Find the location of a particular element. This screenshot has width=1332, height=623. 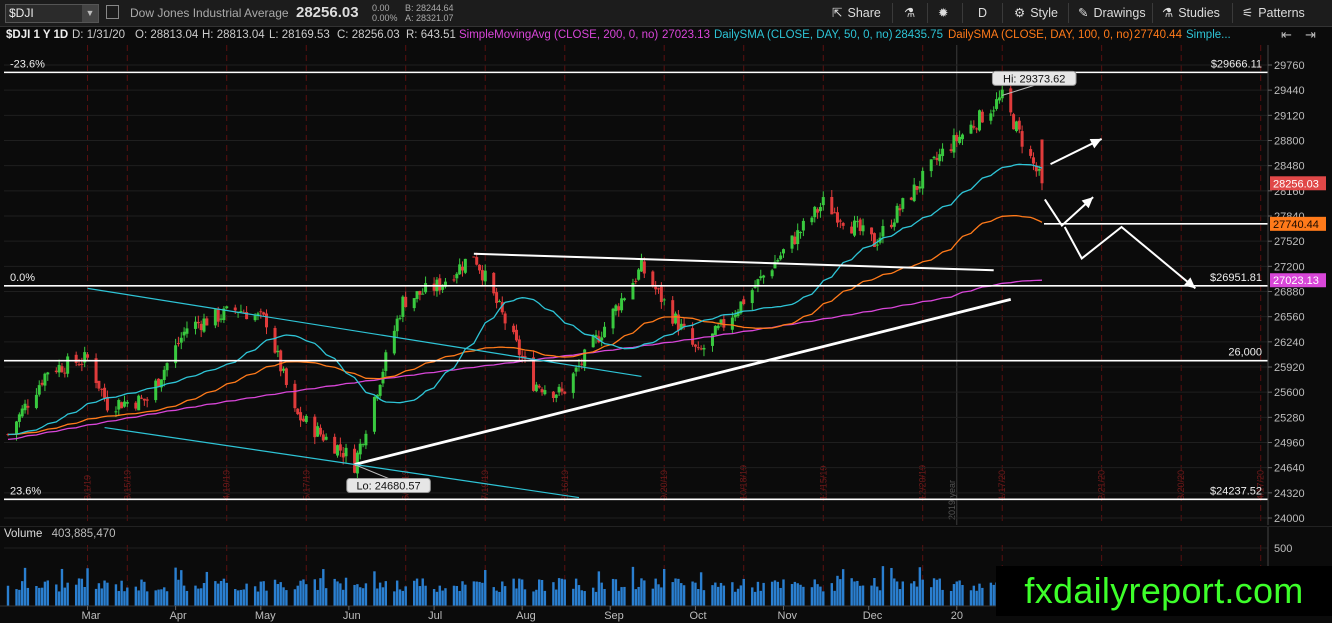

fib-price-label: $26951.81 is located at coordinates (1236, 278).